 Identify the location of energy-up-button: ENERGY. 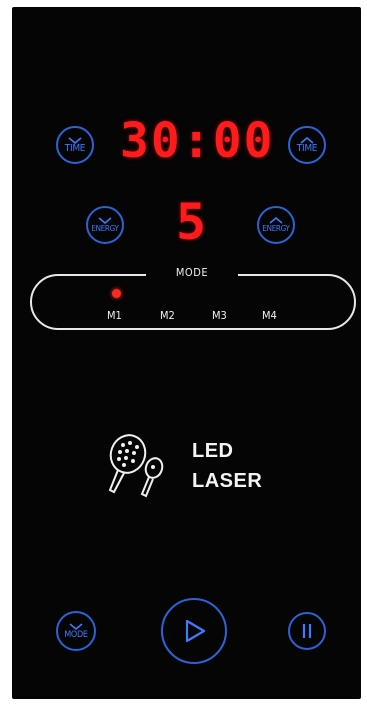
(276, 225).